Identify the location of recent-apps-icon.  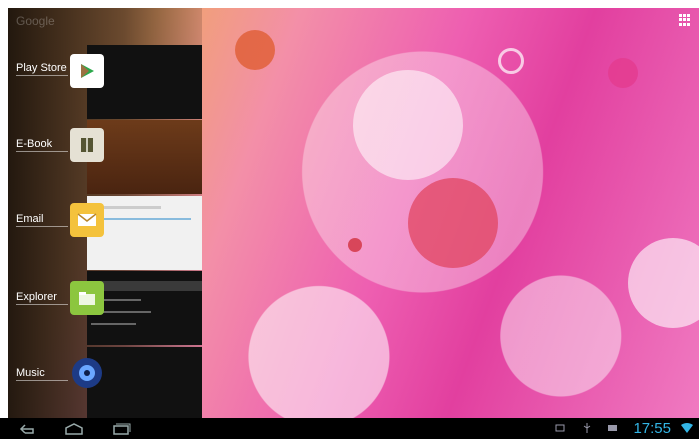
(122, 429).